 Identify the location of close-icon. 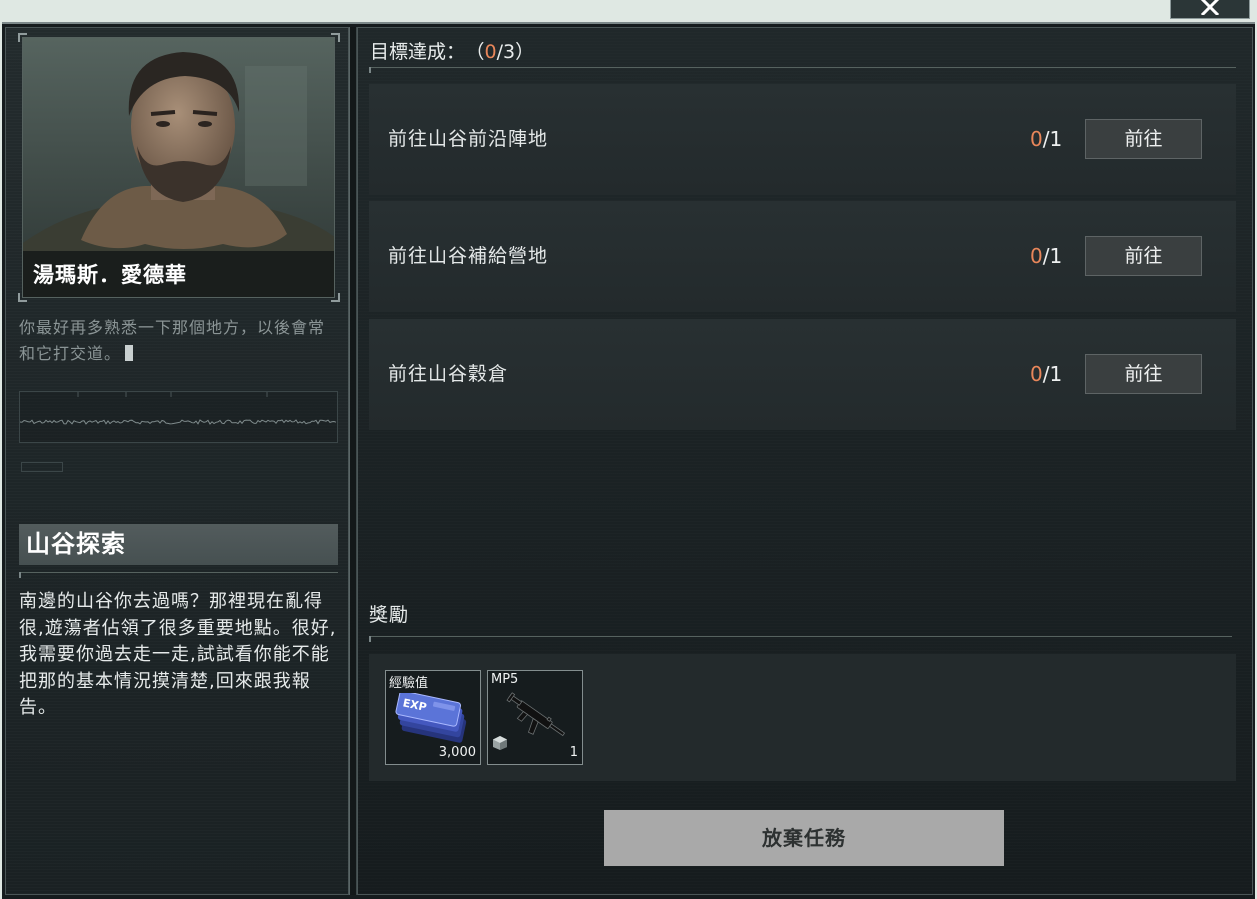
(1210, 9).